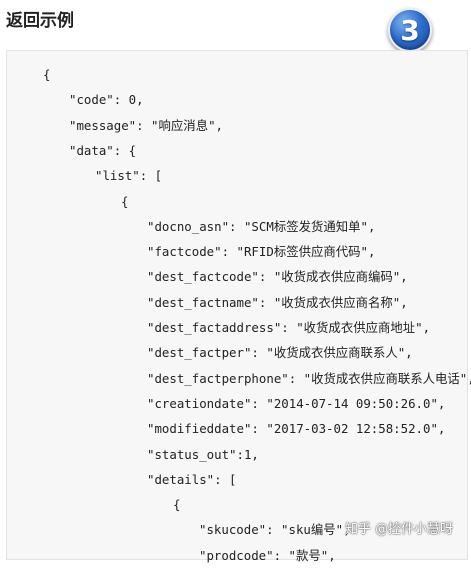 This screenshot has width=471, height=568. What do you see at coordinates (129, 176) in the screenshot?
I see `code-line: "list": [` at bounding box center [129, 176].